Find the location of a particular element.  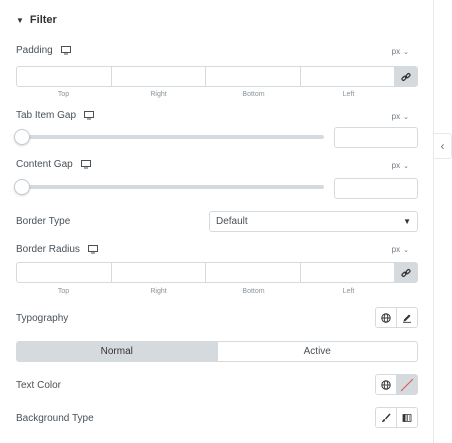

typography-label-row: Typography is located at coordinates (42, 318).